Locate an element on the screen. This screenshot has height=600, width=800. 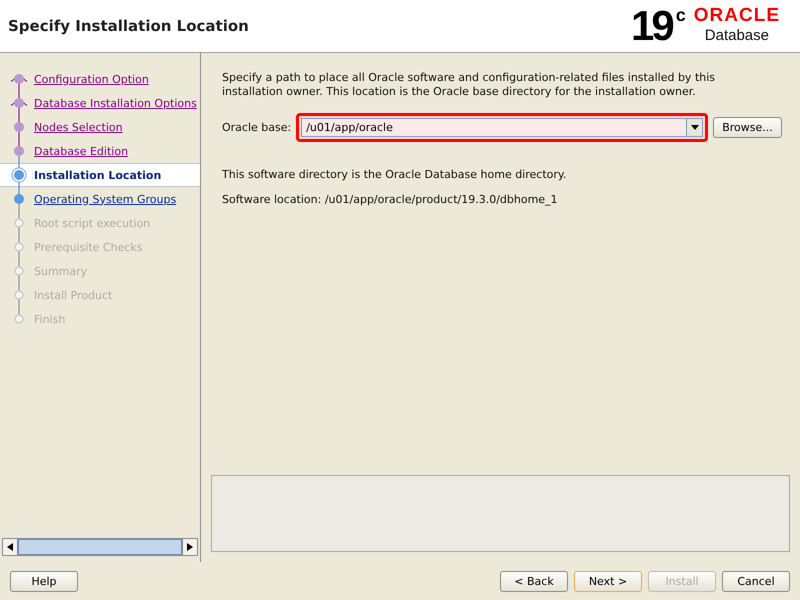
wizard-button: Help is located at coordinates (44, 581).